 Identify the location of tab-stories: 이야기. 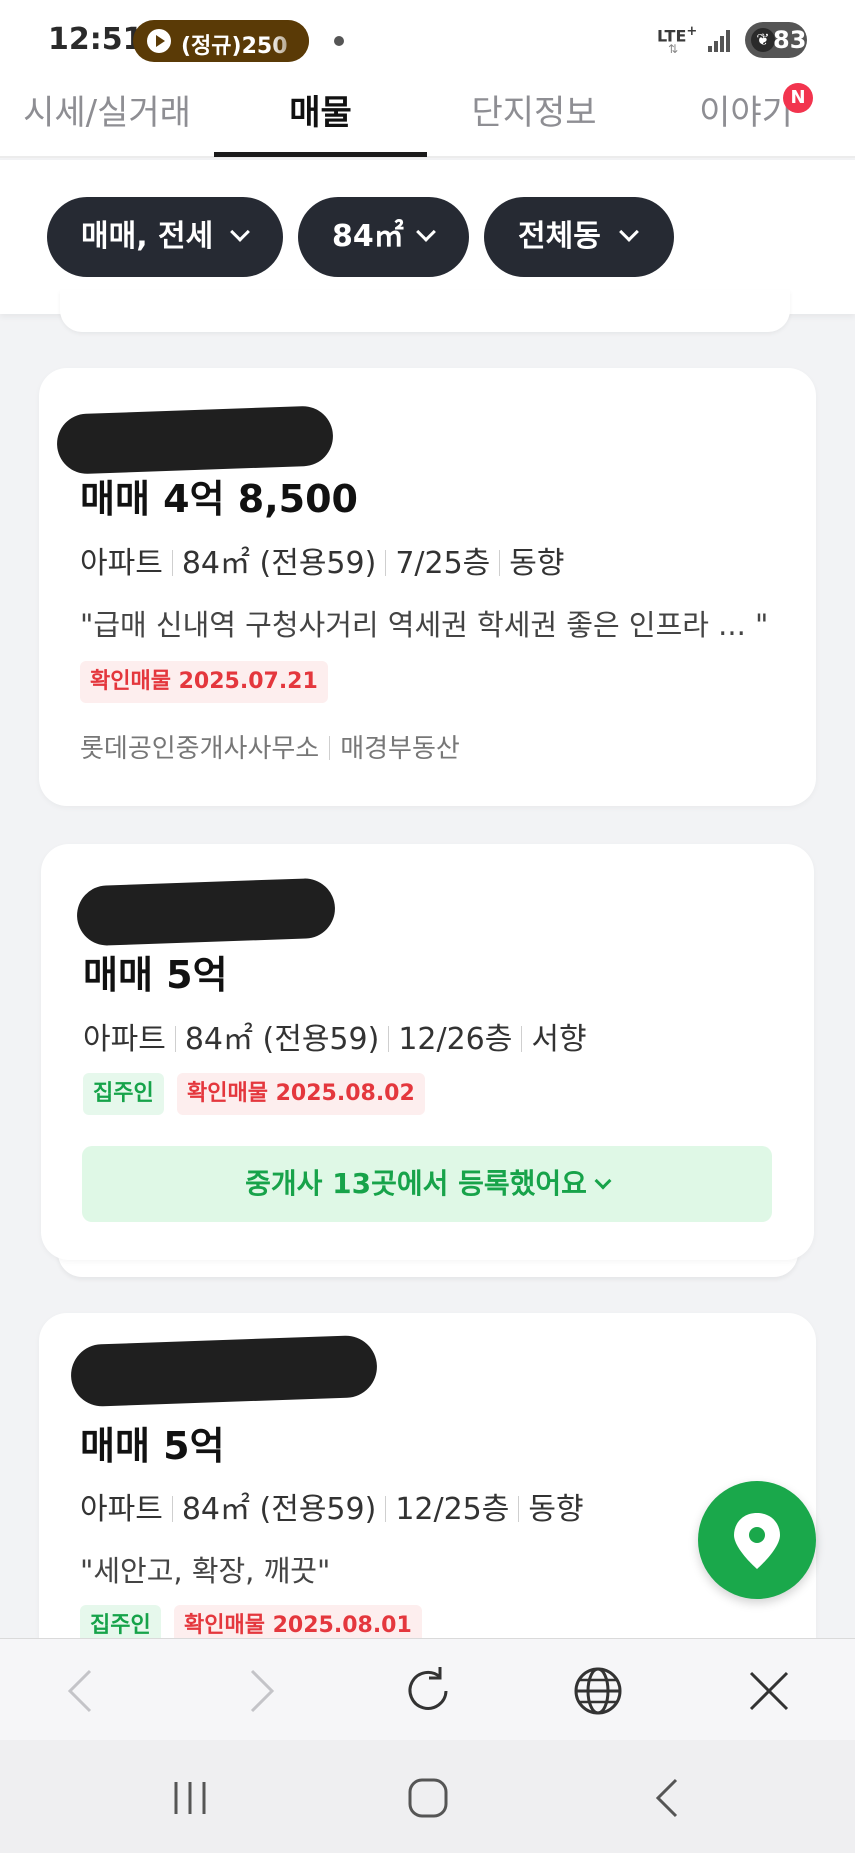
(748, 120).